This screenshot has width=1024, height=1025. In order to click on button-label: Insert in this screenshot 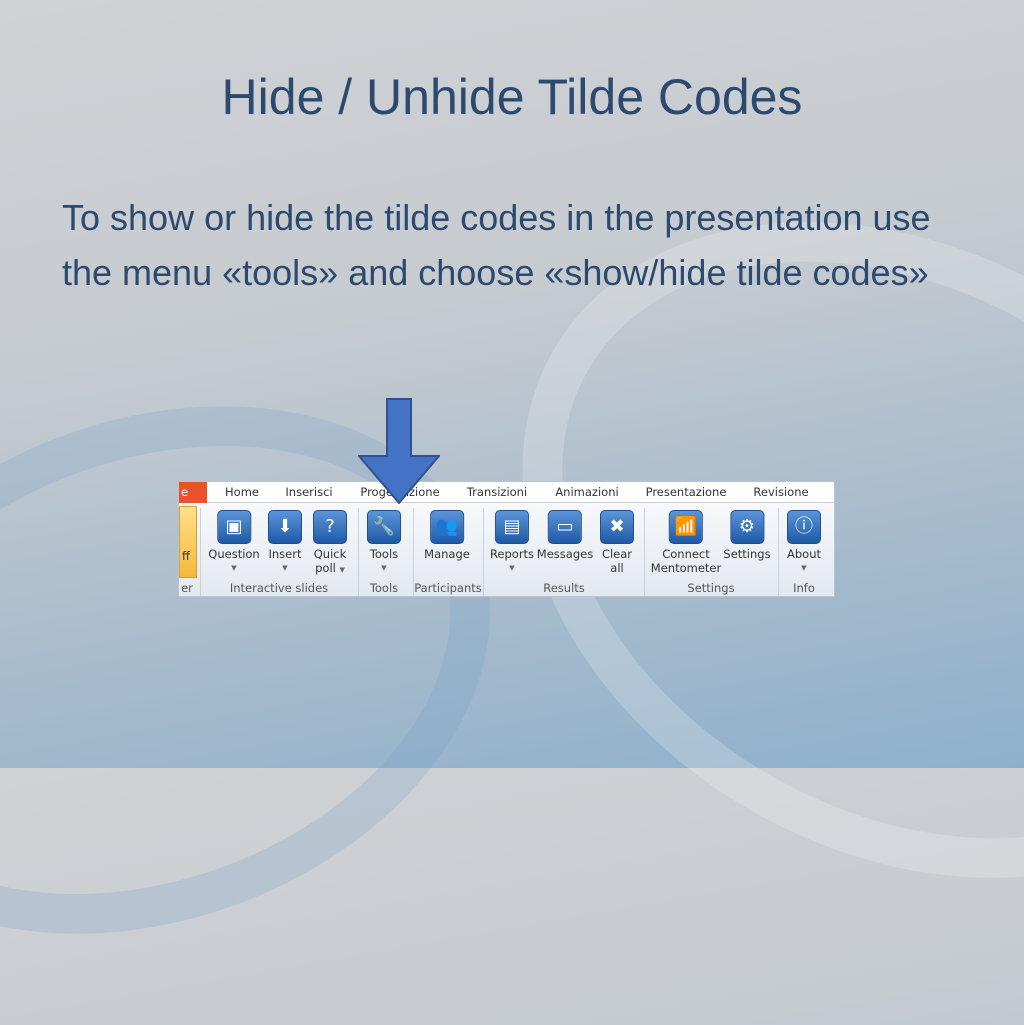, I will do `click(285, 554)`.